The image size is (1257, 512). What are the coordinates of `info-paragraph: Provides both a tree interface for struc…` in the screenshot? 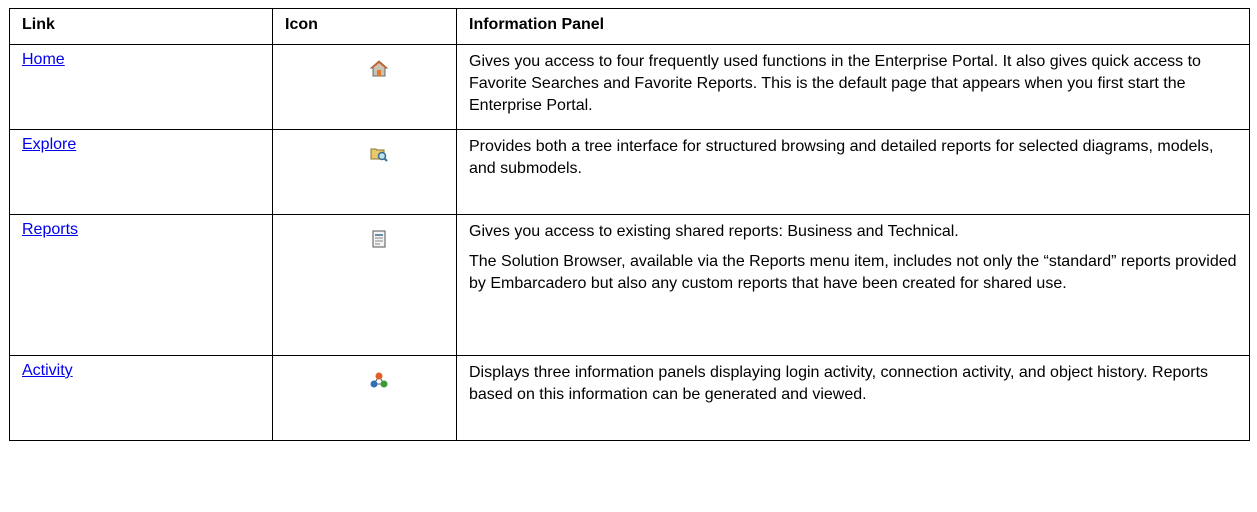 It's located at (841, 157).